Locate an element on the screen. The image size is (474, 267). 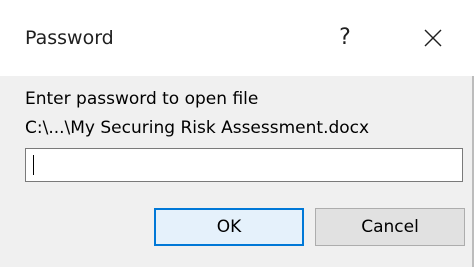
dialog-title: Password is located at coordinates (69, 38).